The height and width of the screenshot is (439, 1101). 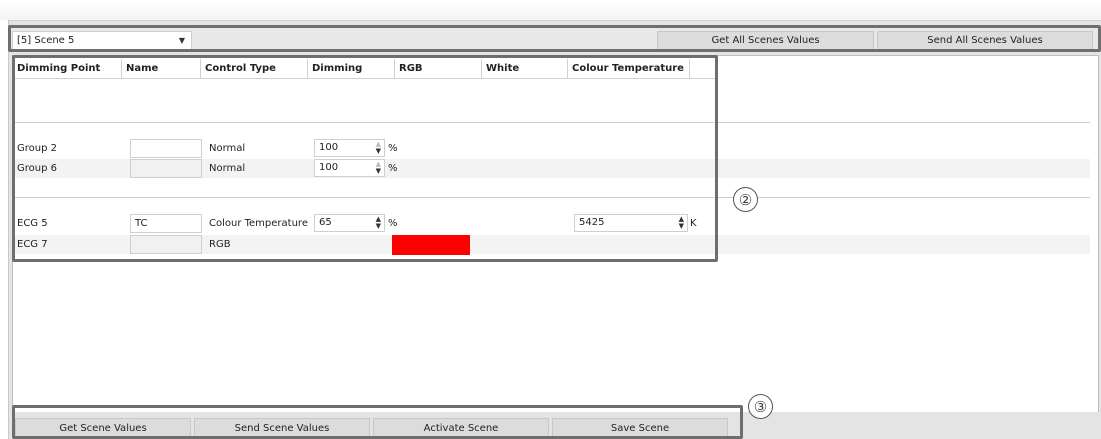 I want to click on top-fade, so click(x=550, y=10).